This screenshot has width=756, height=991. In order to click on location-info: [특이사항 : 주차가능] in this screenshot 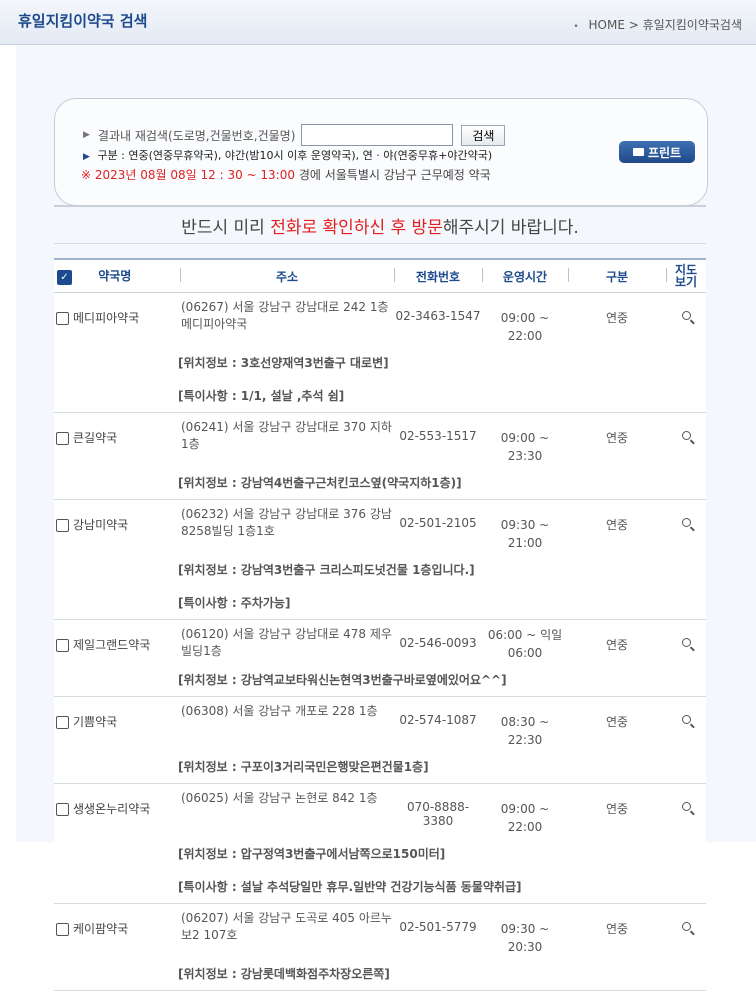, I will do `click(380, 603)`.